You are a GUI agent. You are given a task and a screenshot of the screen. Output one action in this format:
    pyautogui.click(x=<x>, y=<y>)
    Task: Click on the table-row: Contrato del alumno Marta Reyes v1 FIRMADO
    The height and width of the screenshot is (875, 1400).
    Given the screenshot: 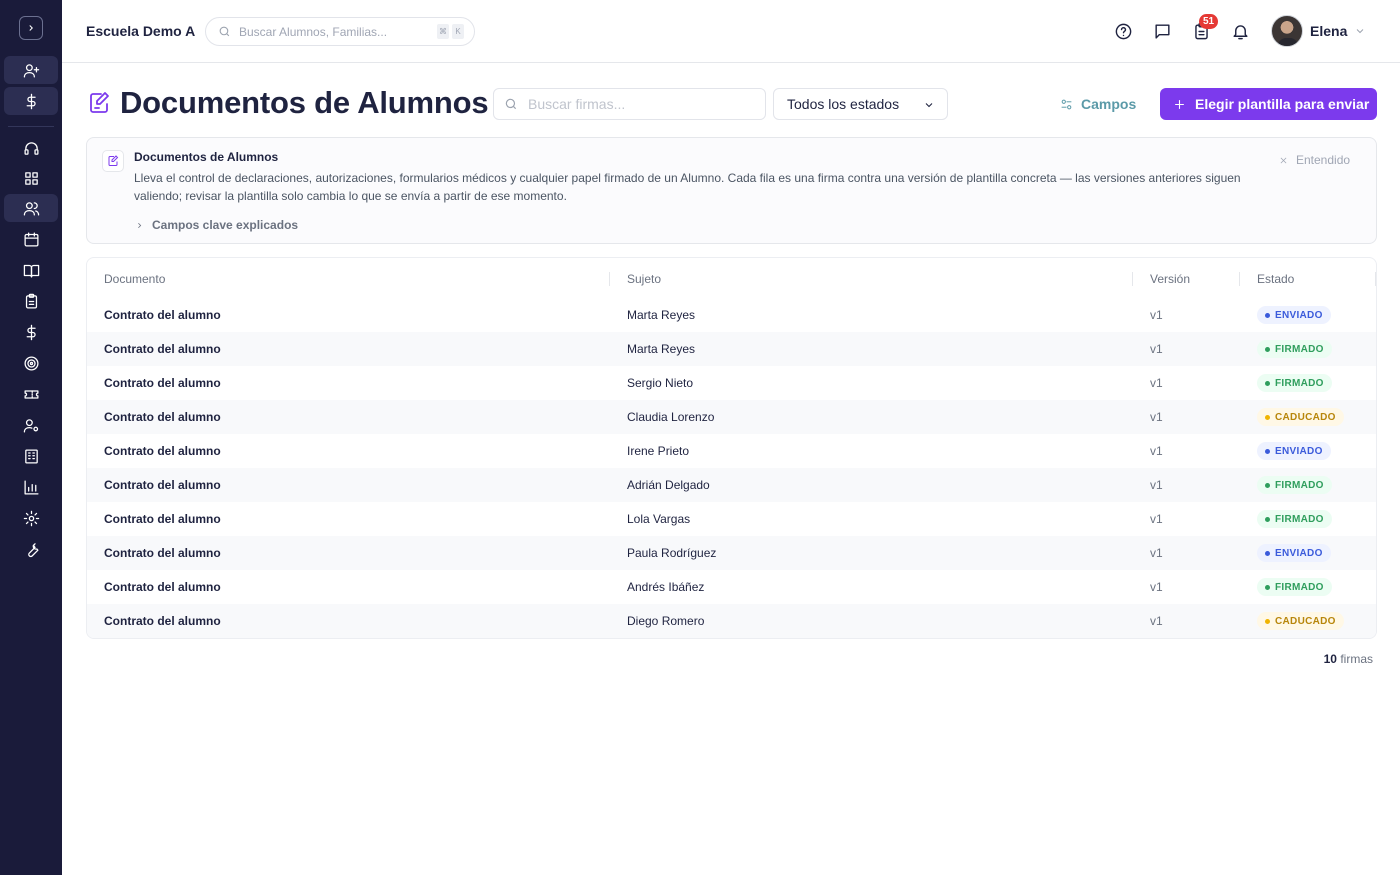 What is the action you would take?
    pyautogui.click(x=731, y=349)
    